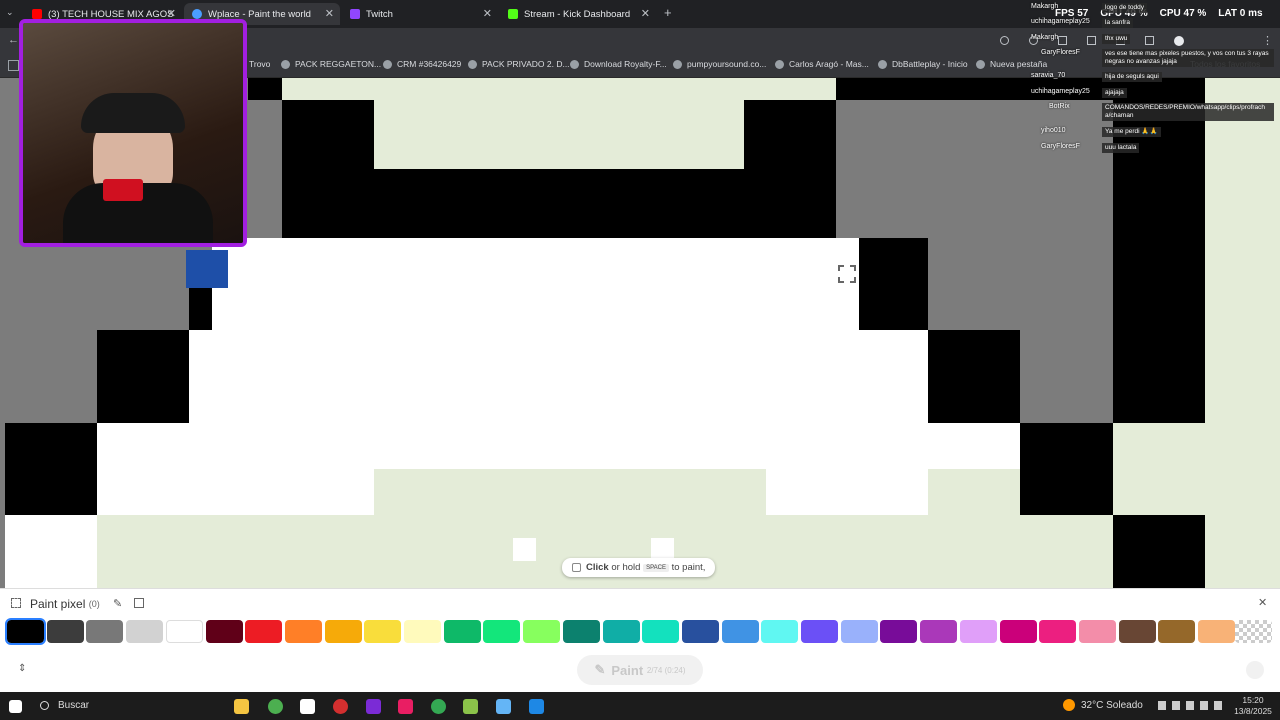 This screenshot has height=720, width=1280. Describe the element at coordinates (65, 604) in the screenshot. I see `panel-title: Paint pixel (0)` at that location.